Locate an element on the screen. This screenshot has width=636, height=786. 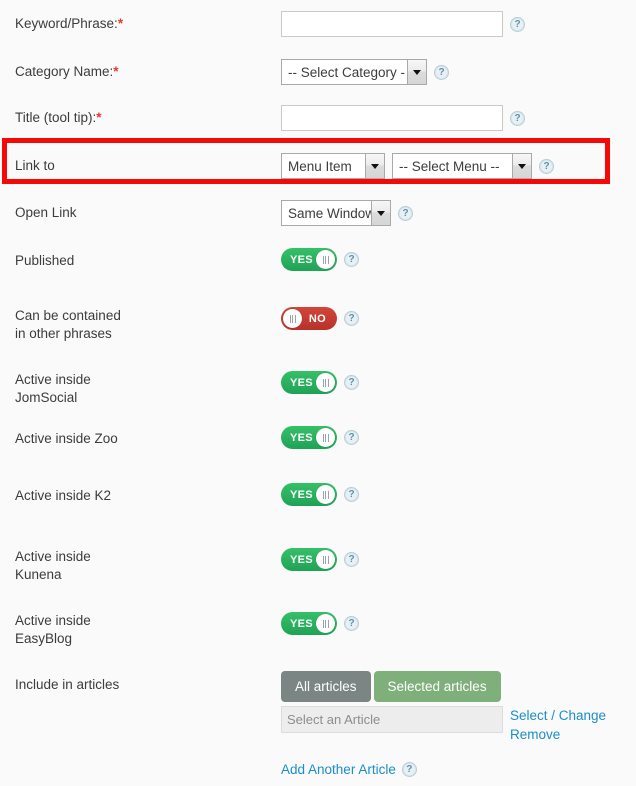
row-active-k2: Active inside K2 YES ? is located at coordinates (318, 503).